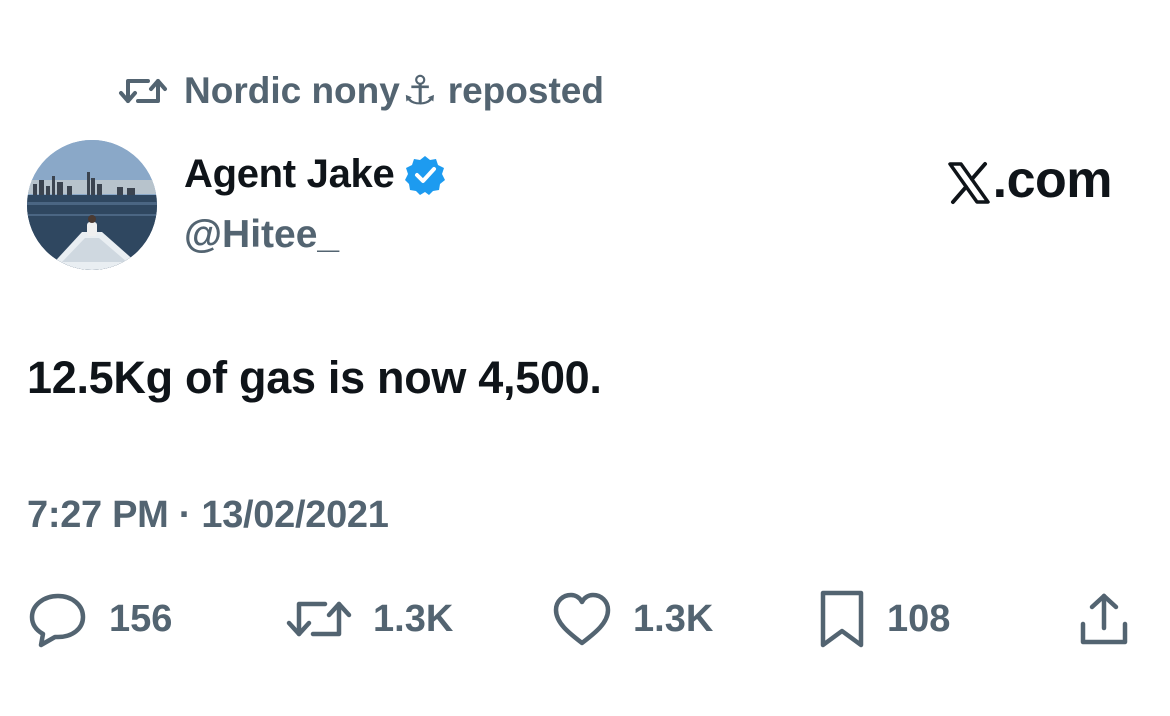 The image size is (1170, 716). Describe the element at coordinates (99, 619) in the screenshot. I see `reply-button: 156` at that location.